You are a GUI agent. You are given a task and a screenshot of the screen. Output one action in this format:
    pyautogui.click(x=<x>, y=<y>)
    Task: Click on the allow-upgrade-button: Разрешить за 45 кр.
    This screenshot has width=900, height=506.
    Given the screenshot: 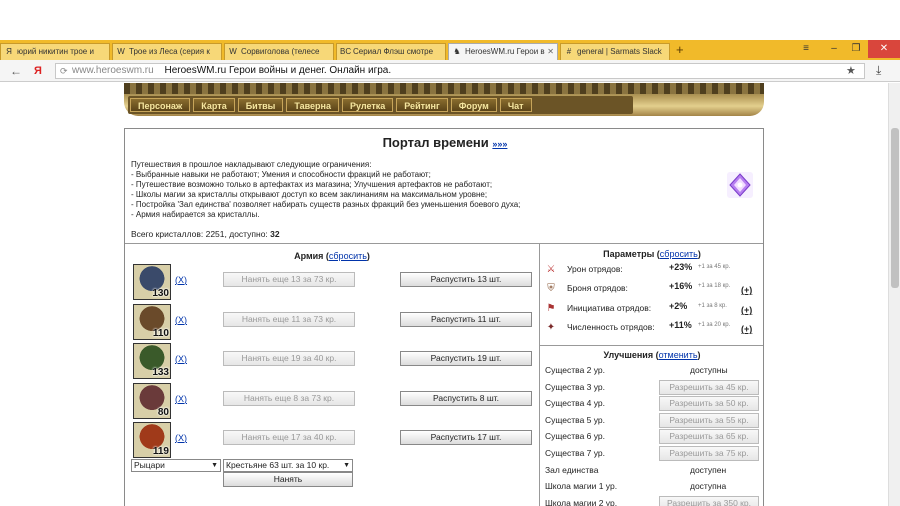 What is the action you would take?
    pyautogui.click(x=709, y=387)
    